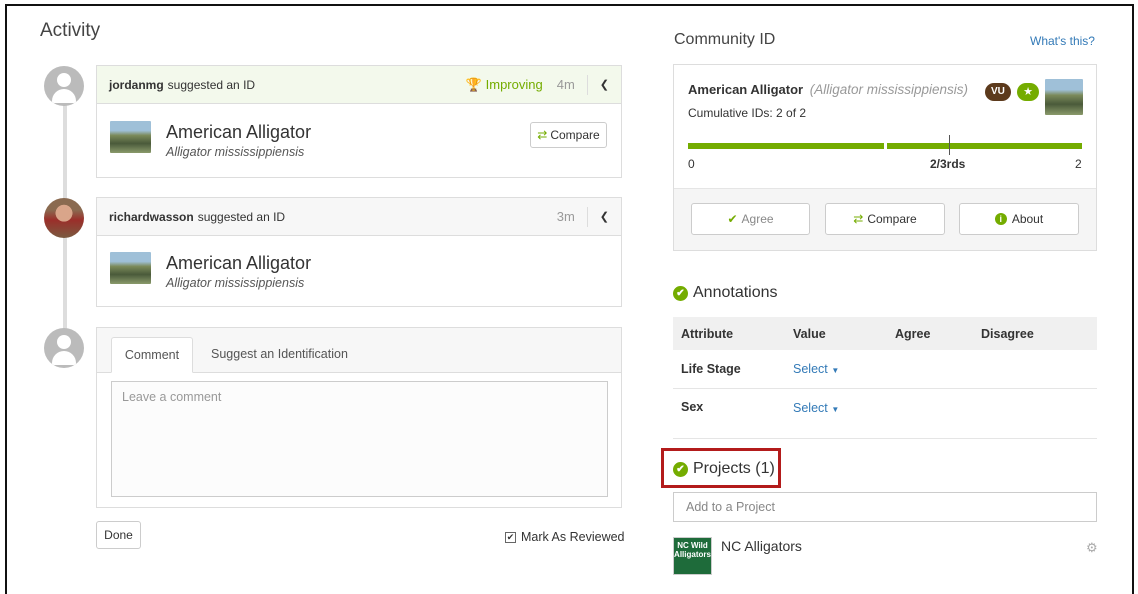 This screenshot has height=594, width=1138. Describe the element at coordinates (474, 84) in the screenshot. I see `trophy-icon: 🏆` at that location.